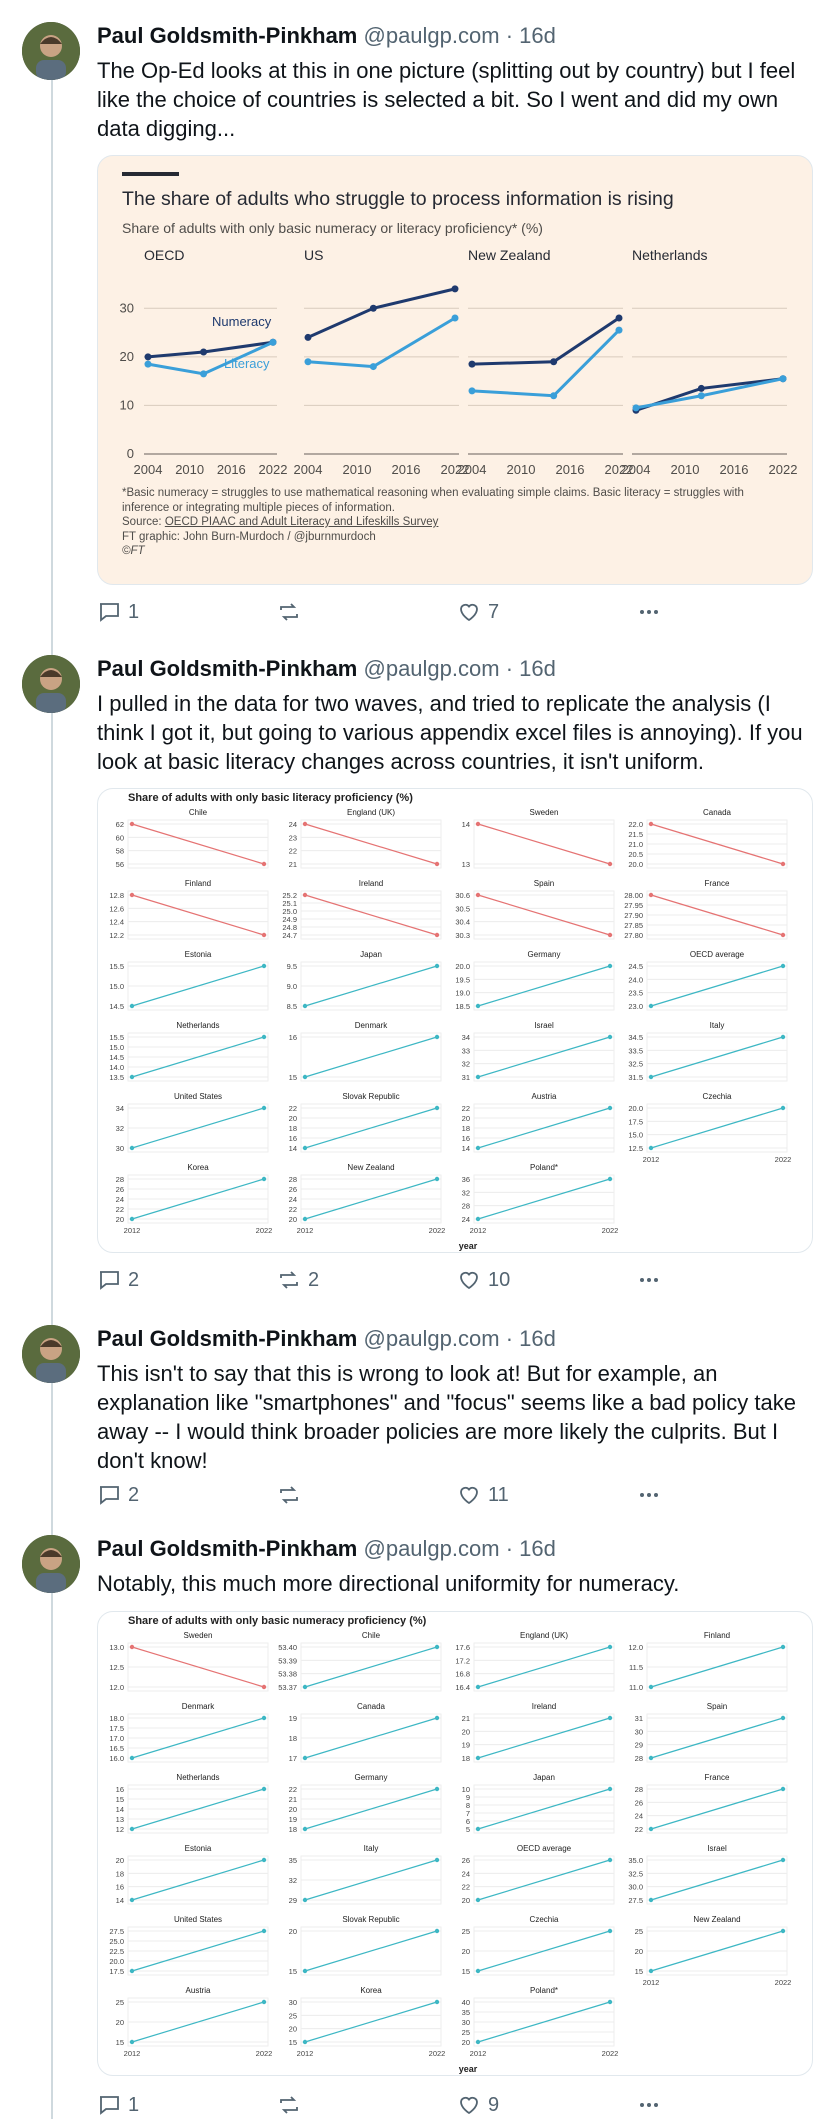 This screenshot has height=2120, width=837. Describe the element at coordinates (709, 393) in the screenshot. I see `series-line-literacy` at that location.